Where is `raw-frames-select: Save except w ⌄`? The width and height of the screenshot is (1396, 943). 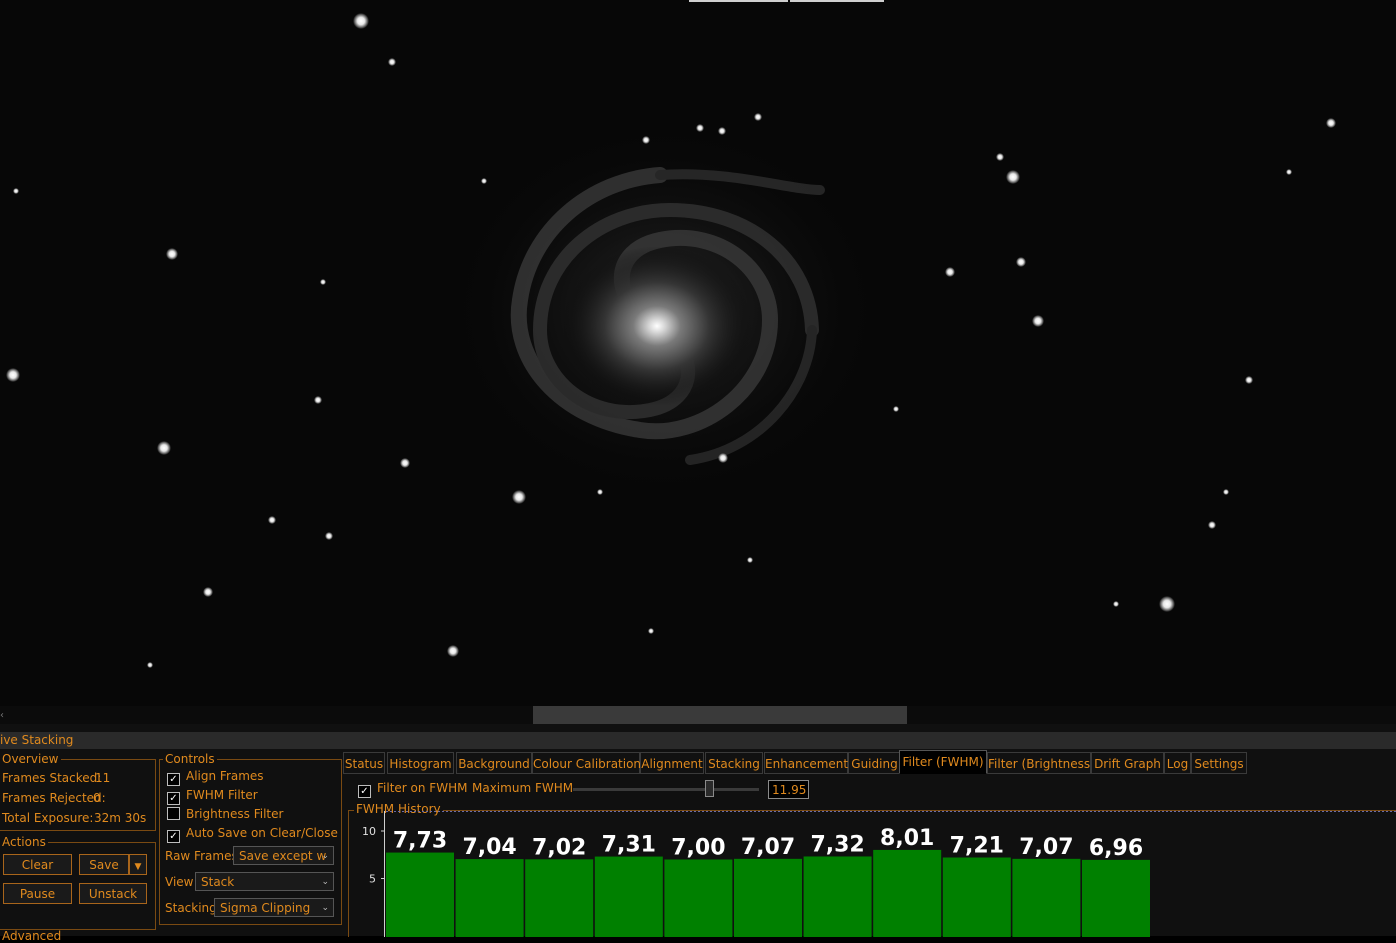
raw-frames-select: Save except w ⌄ is located at coordinates (283, 855).